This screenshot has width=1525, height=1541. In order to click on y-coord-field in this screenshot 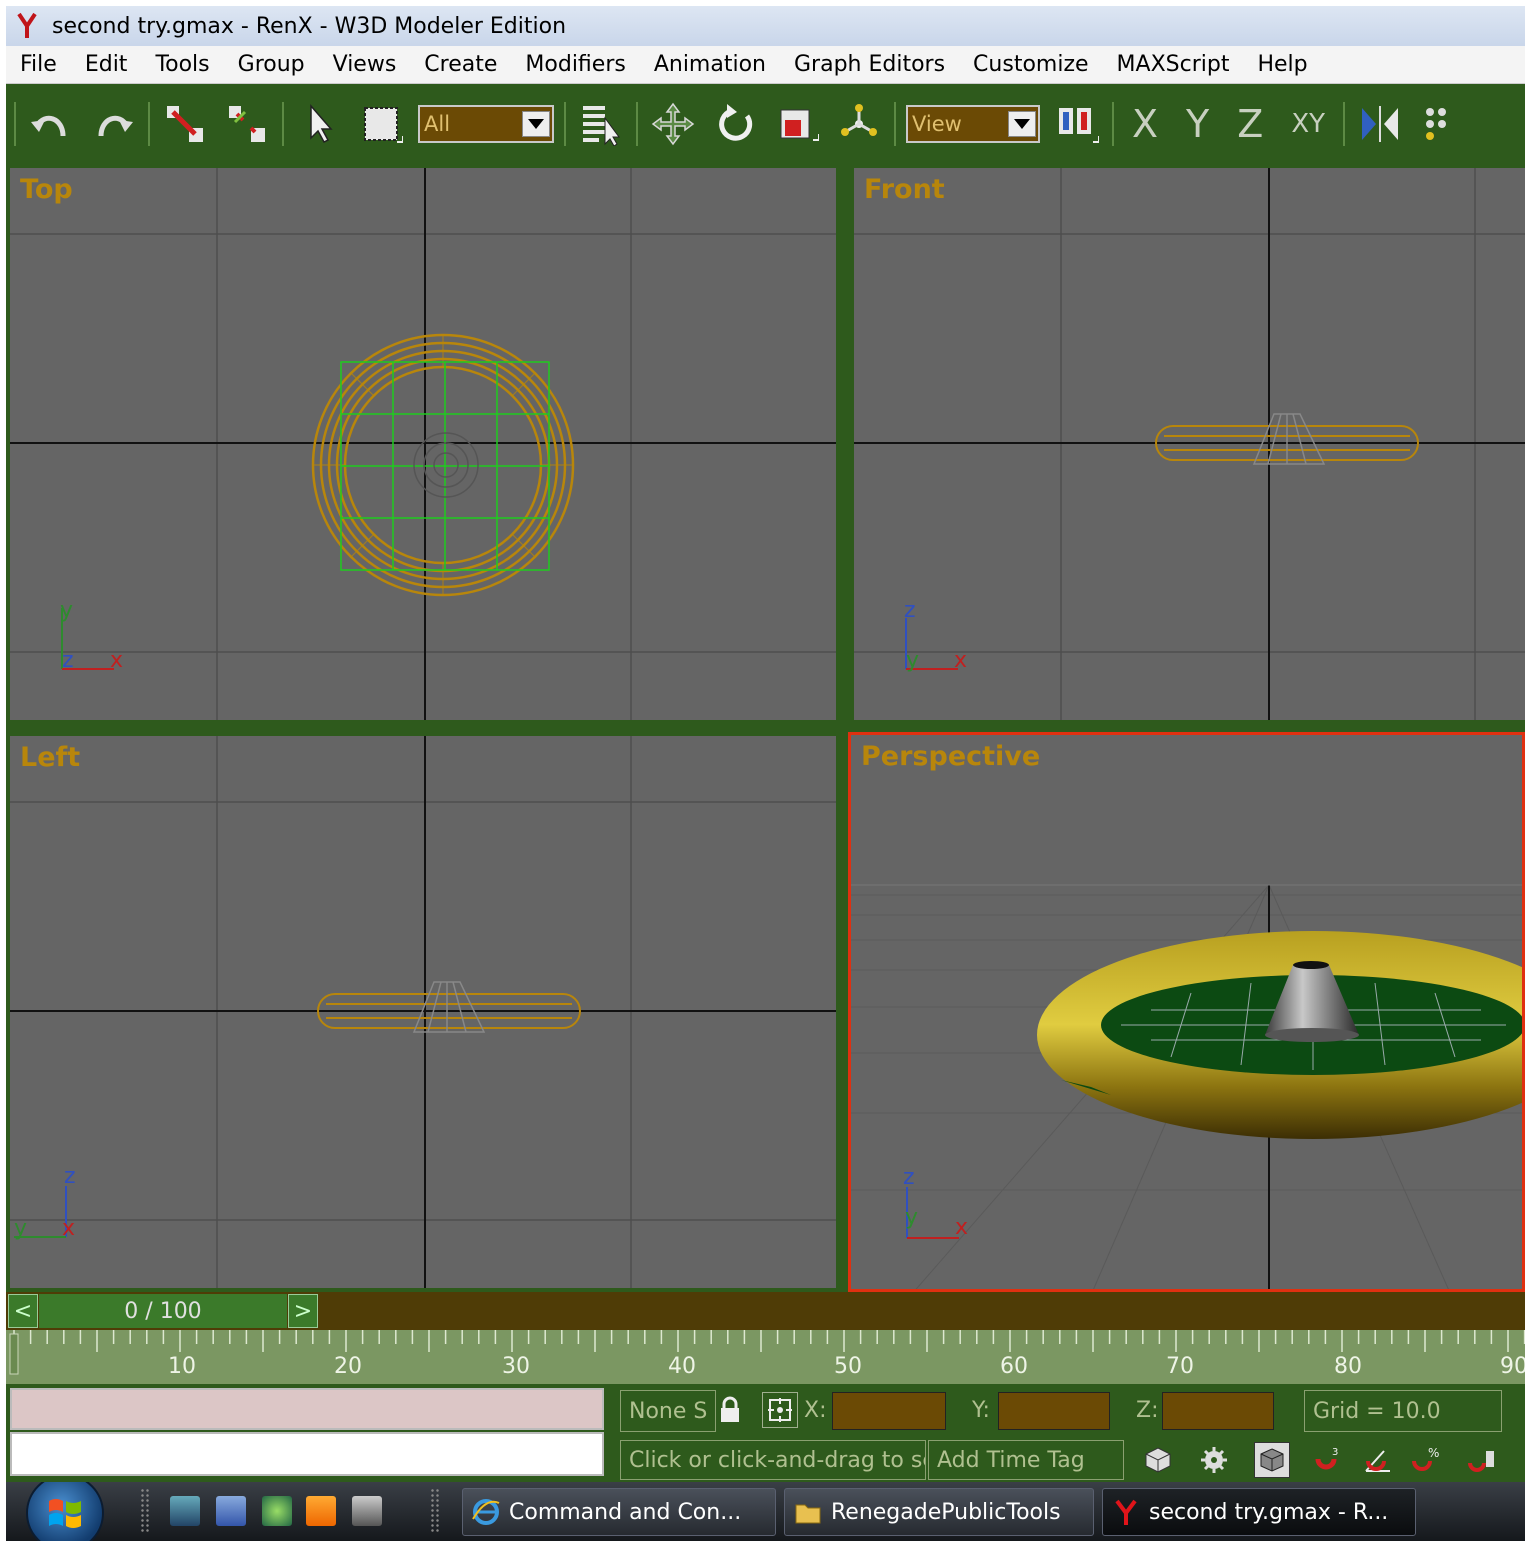, I will do `click(1054, 1411)`.